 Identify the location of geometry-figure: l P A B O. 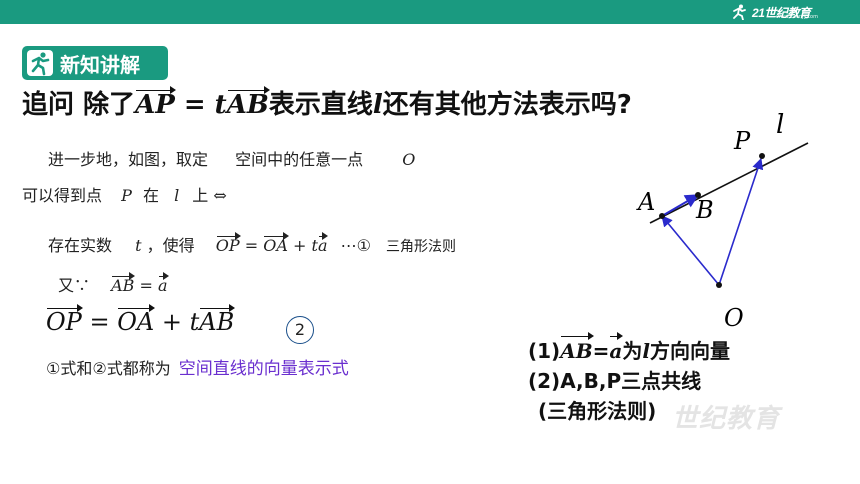
(722, 221).